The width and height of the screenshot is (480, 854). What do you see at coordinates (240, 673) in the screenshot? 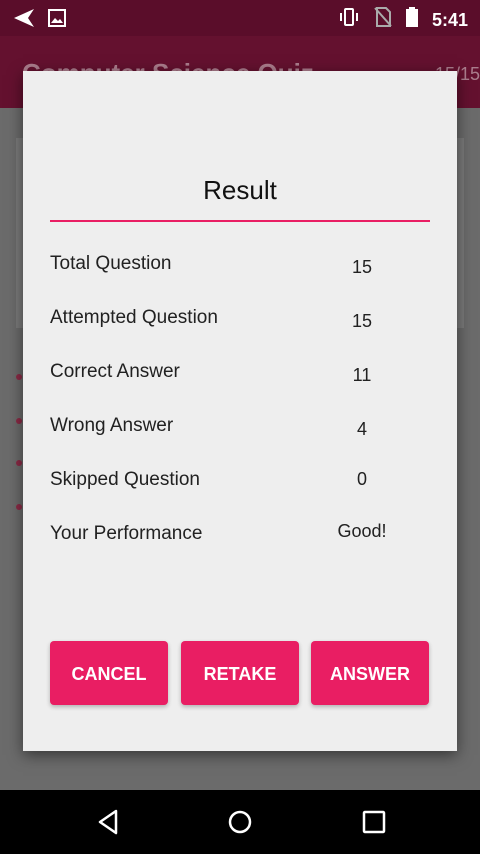
I see `retake-button: RETAKE` at bounding box center [240, 673].